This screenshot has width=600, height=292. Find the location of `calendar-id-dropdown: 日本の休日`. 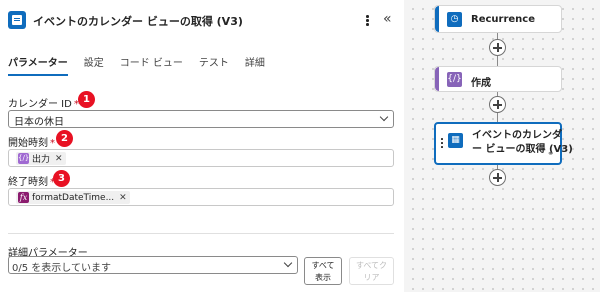

calendar-id-dropdown: 日本の休日 is located at coordinates (201, 119).